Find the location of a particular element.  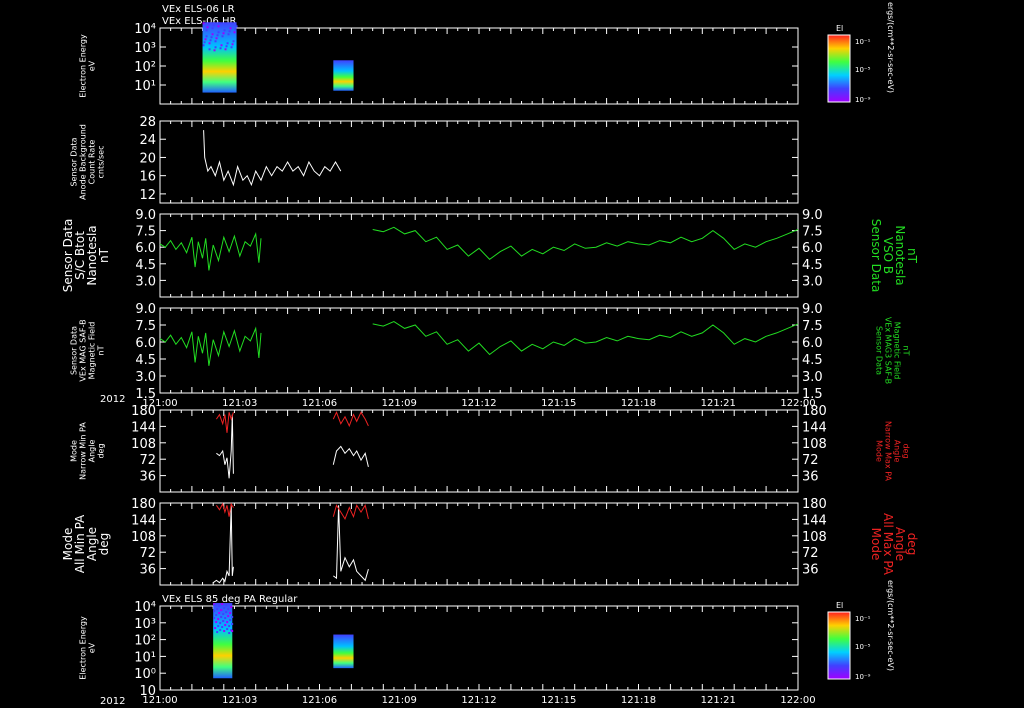

y-tick-label: 108 is located at coordinates (143, 444).